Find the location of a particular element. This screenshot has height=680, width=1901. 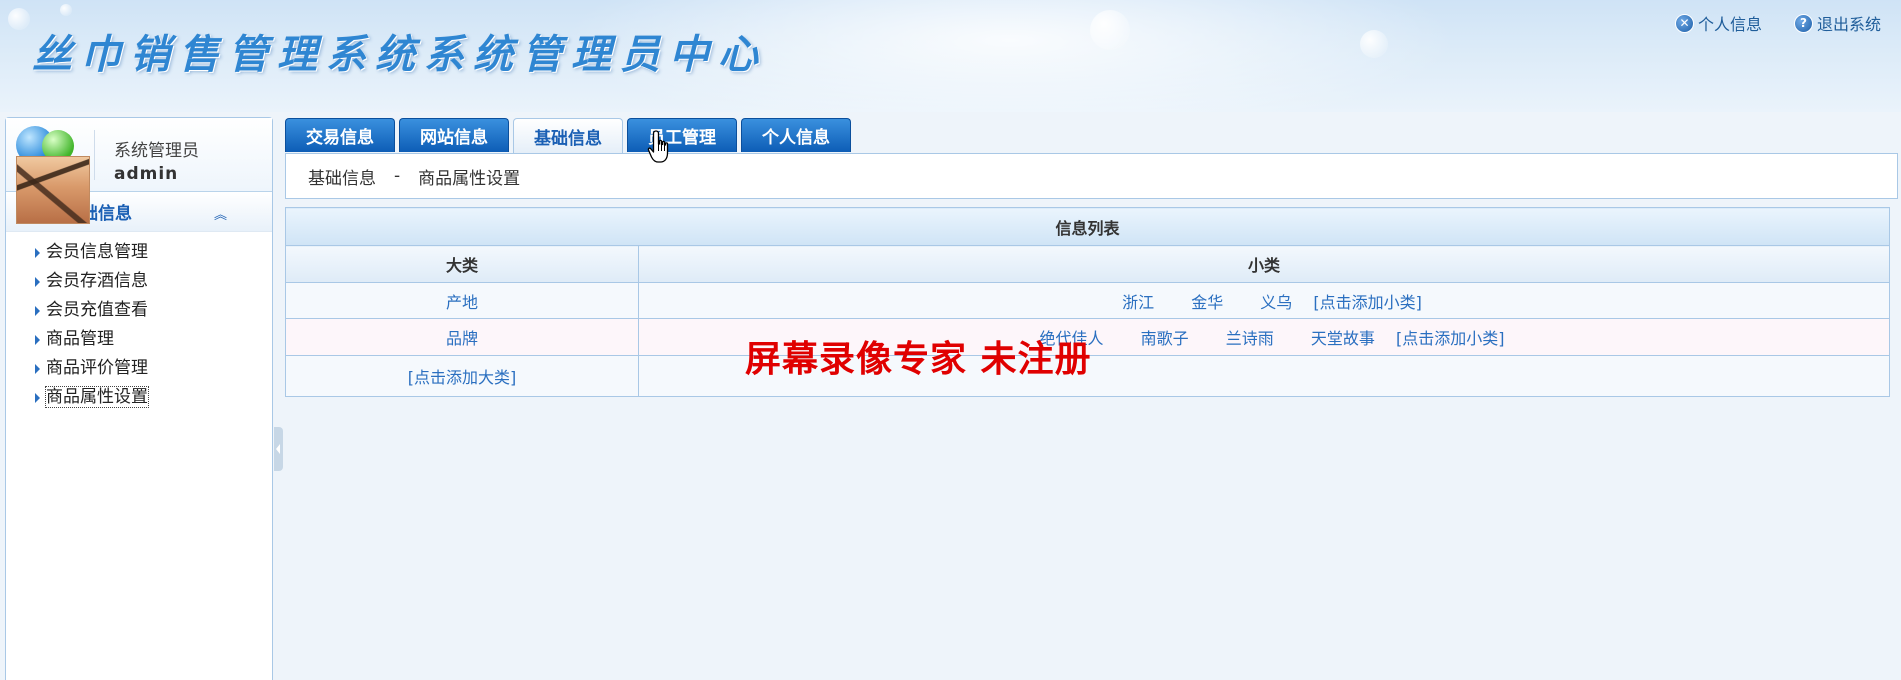

user-box: 系统管理员 admin is located at coordinates (139, 171).